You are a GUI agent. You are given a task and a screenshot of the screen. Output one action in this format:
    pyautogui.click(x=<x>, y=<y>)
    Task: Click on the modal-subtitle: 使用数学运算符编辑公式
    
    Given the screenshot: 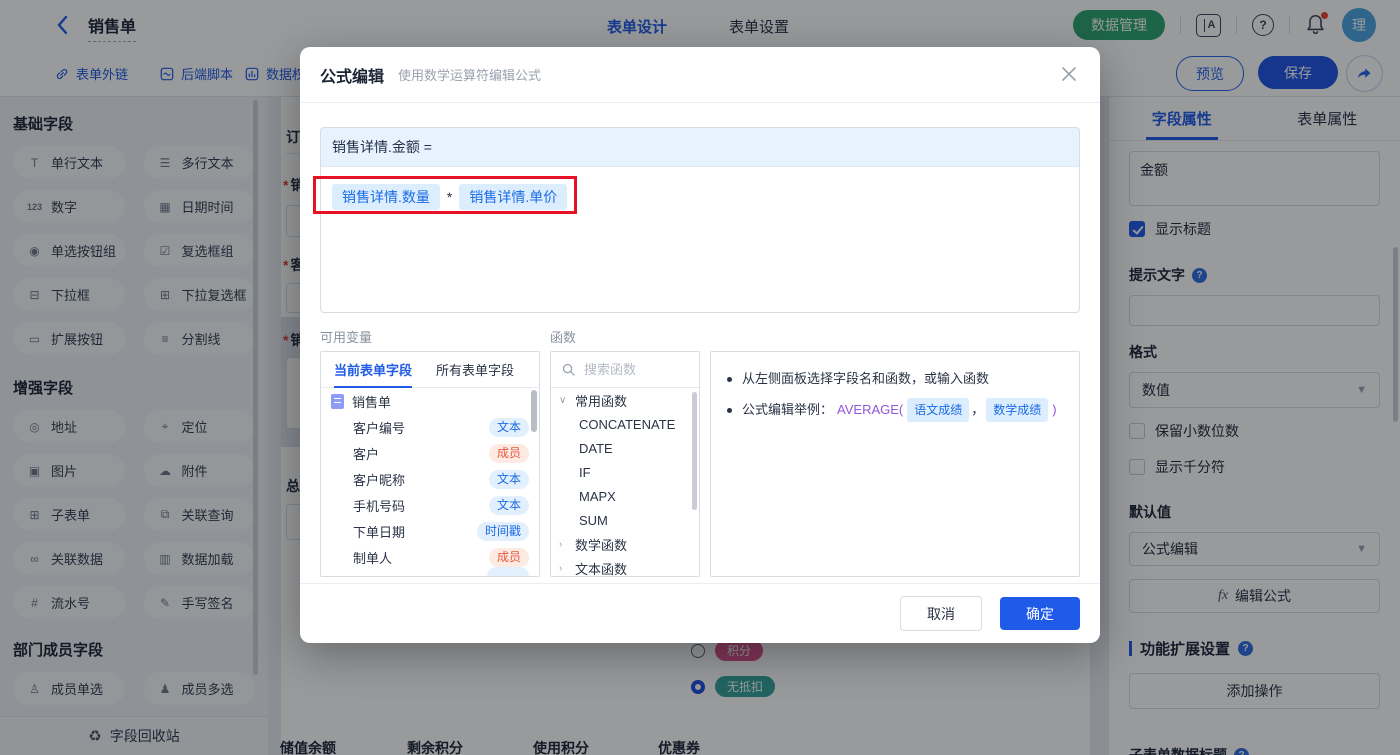 What is the action you would take?
    pyautogui.click(x=470, y=75)
    